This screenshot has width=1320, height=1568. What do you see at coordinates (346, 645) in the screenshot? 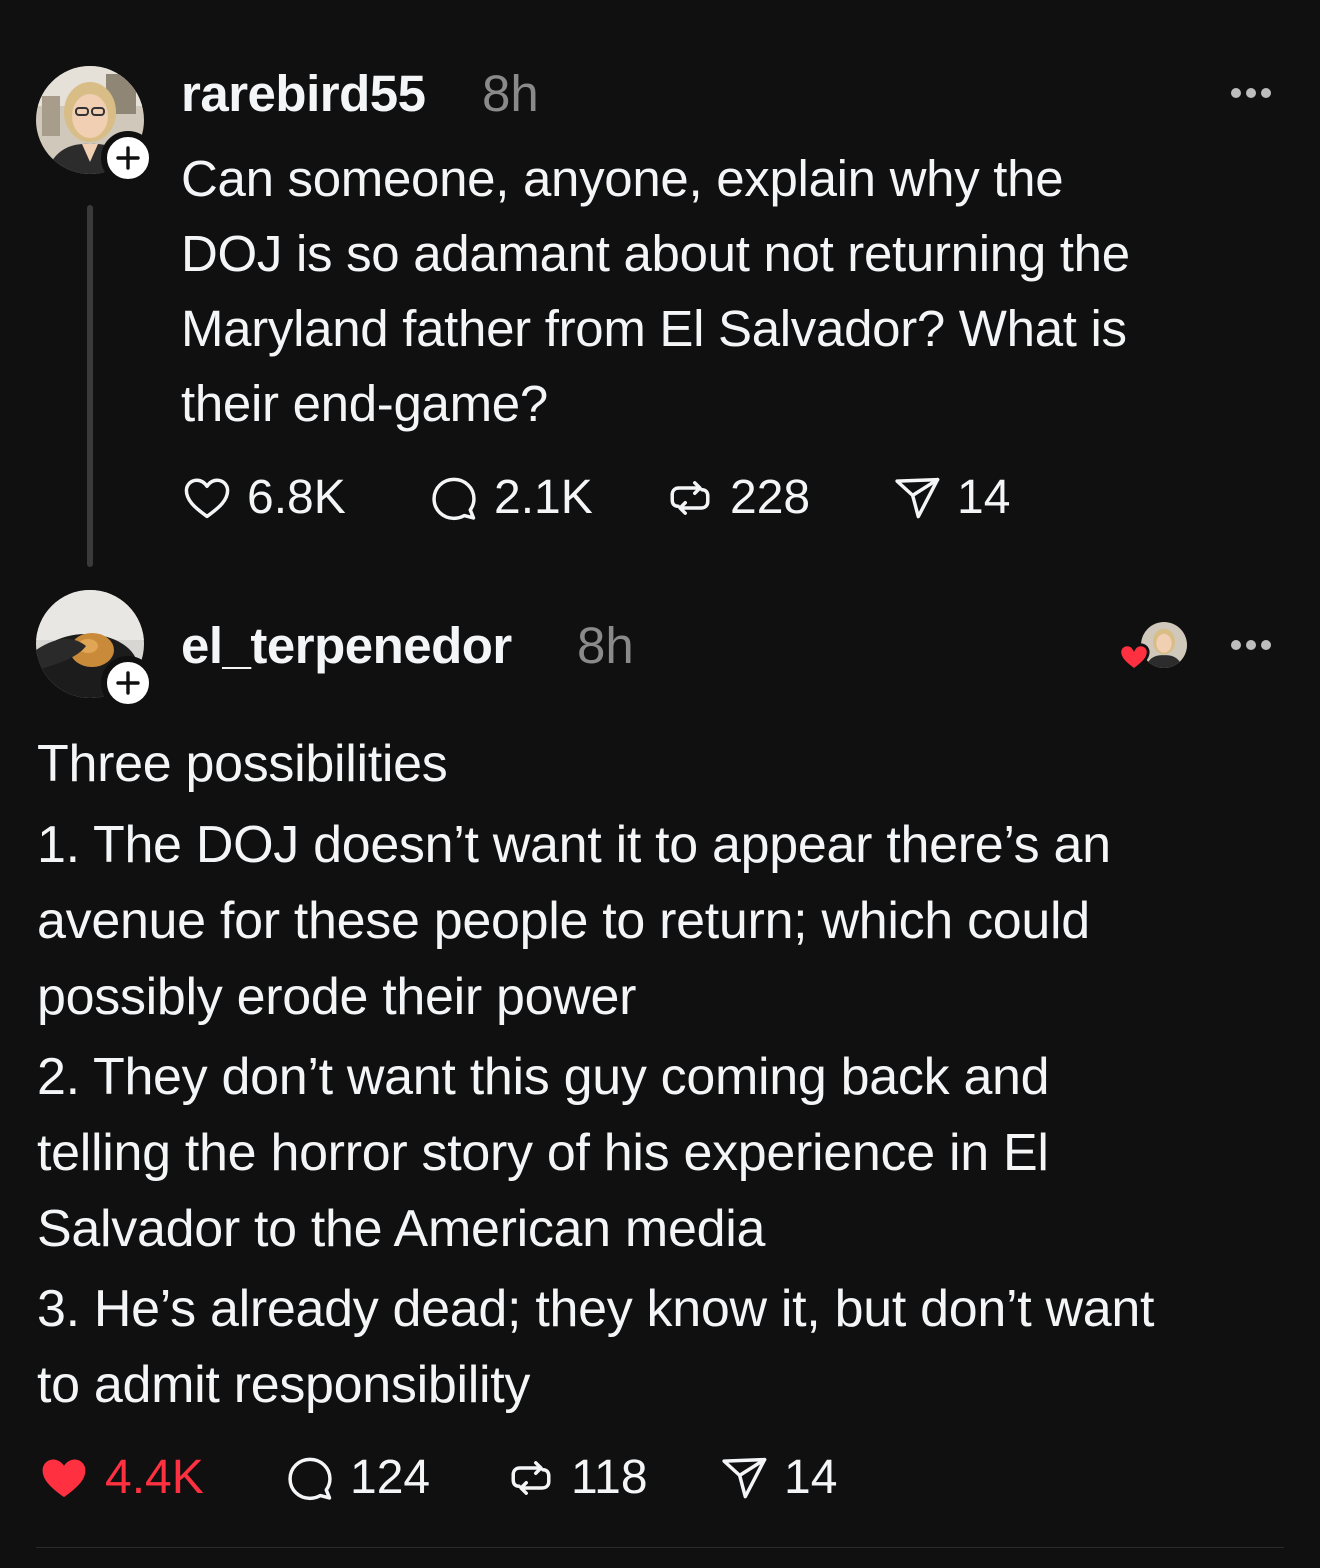
I see `username: el_terpenedor` at bounding box center [346, 645].